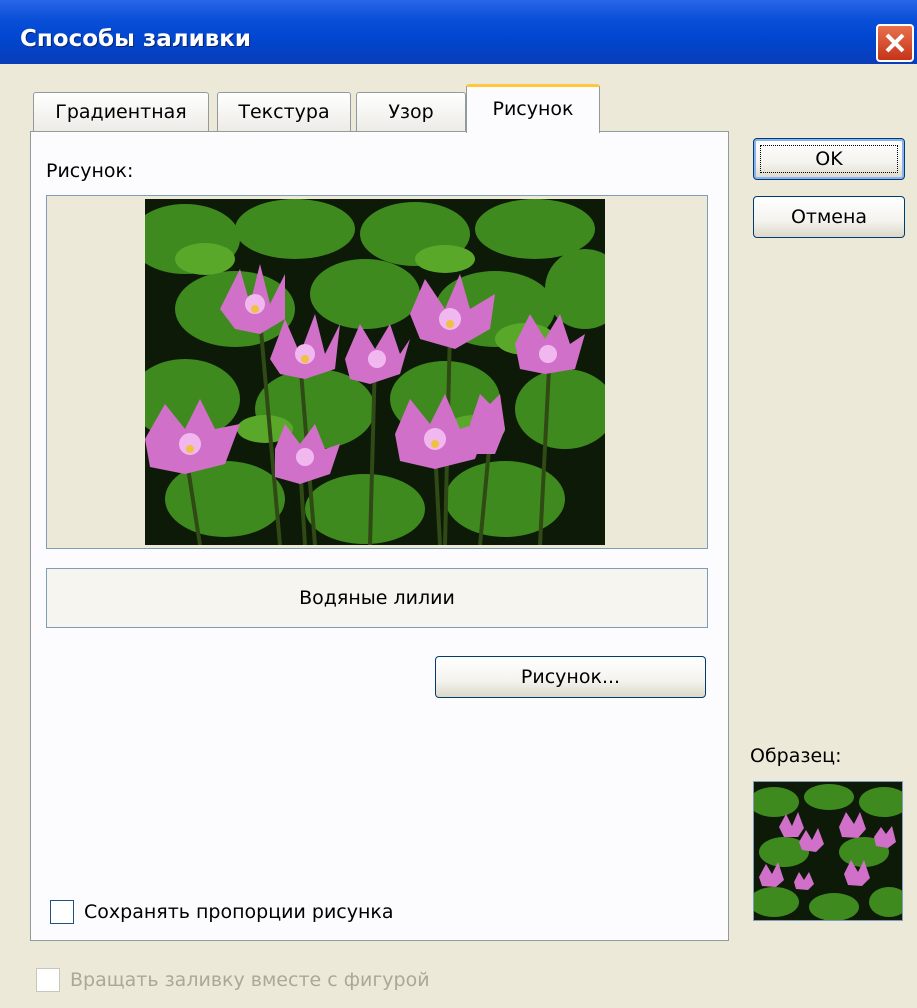 This screenshot has height=1008, width=917. I want to click on close-icon, so click(895, 43).